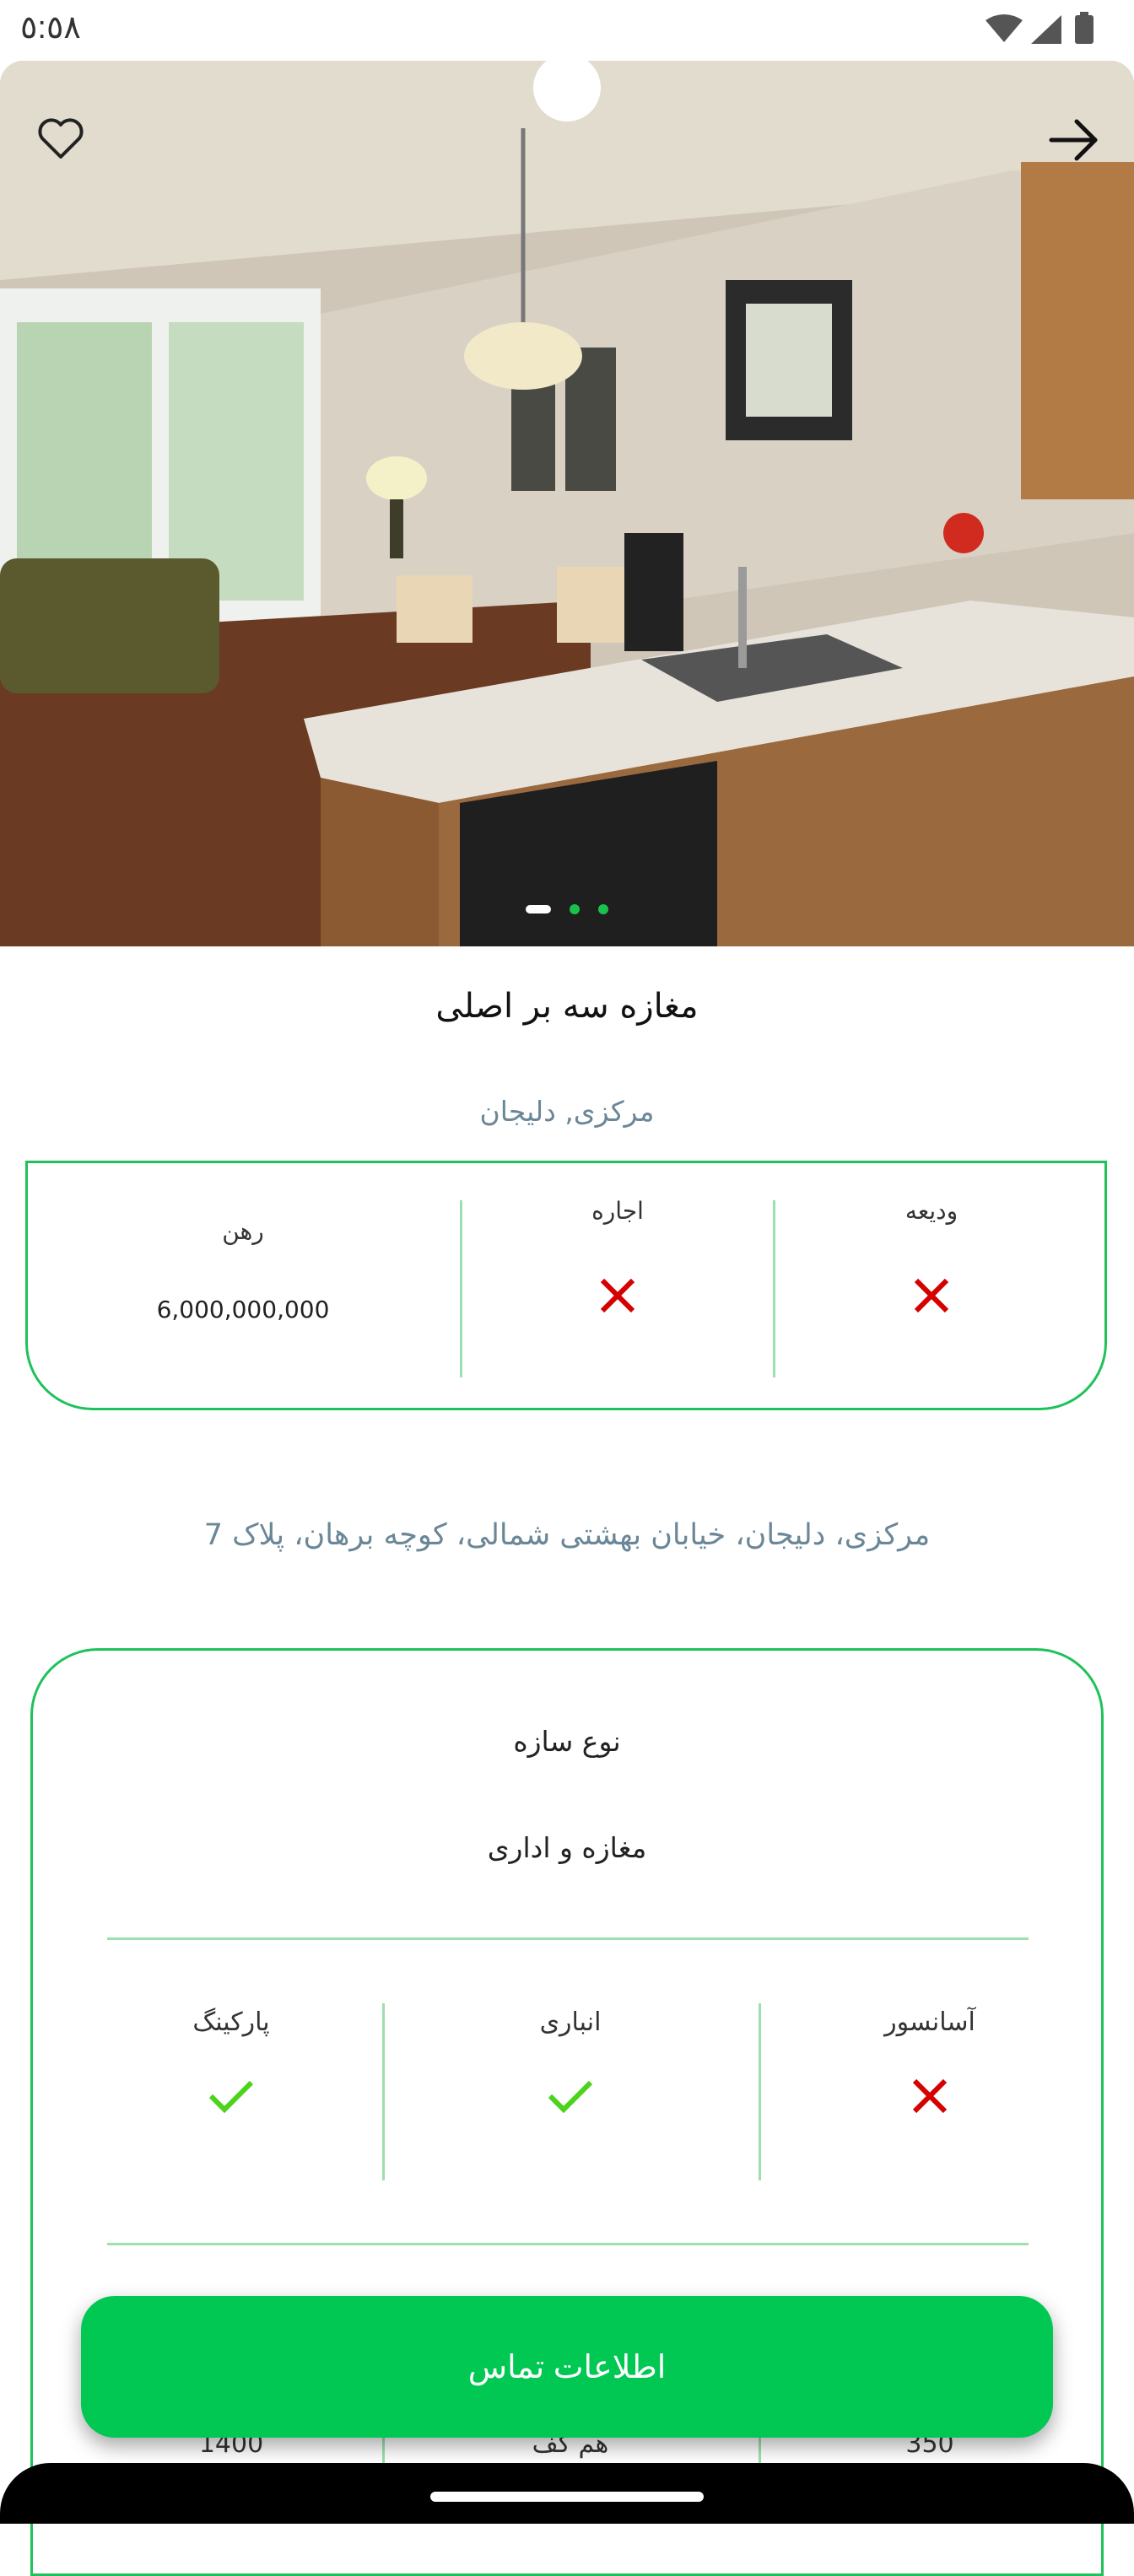 The height and width of the screenshot is (2576, 1134). I want to click on feature-label: انباری, so click(570, 2022).